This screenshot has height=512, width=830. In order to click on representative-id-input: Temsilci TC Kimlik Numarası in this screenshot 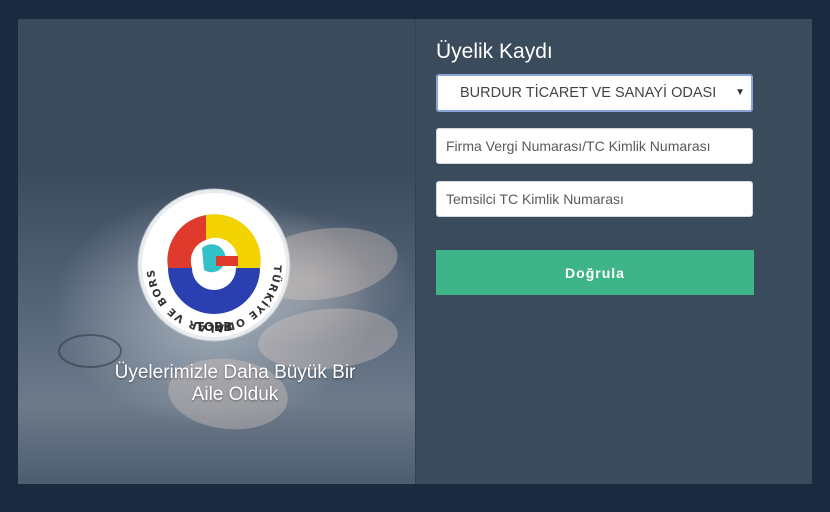, I will do `click(594, 199)`.